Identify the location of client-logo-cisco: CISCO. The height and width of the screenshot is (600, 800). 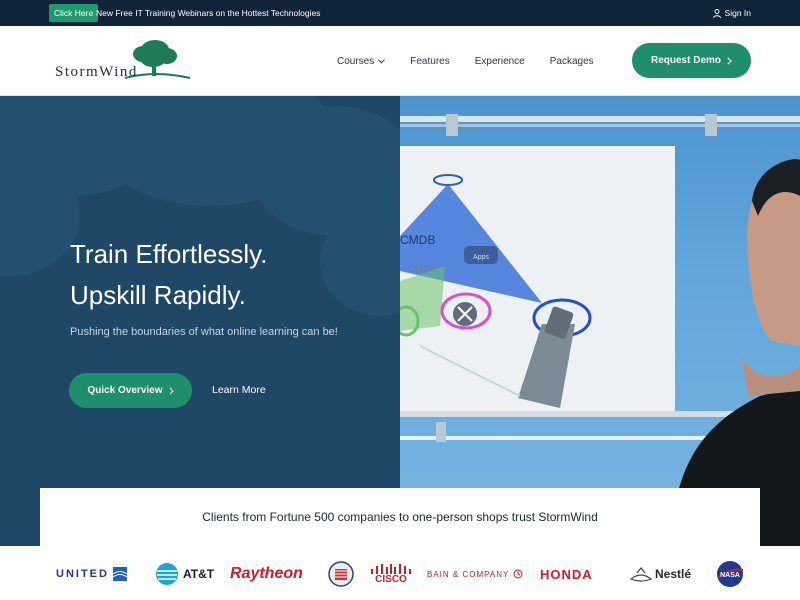
(391, 574).